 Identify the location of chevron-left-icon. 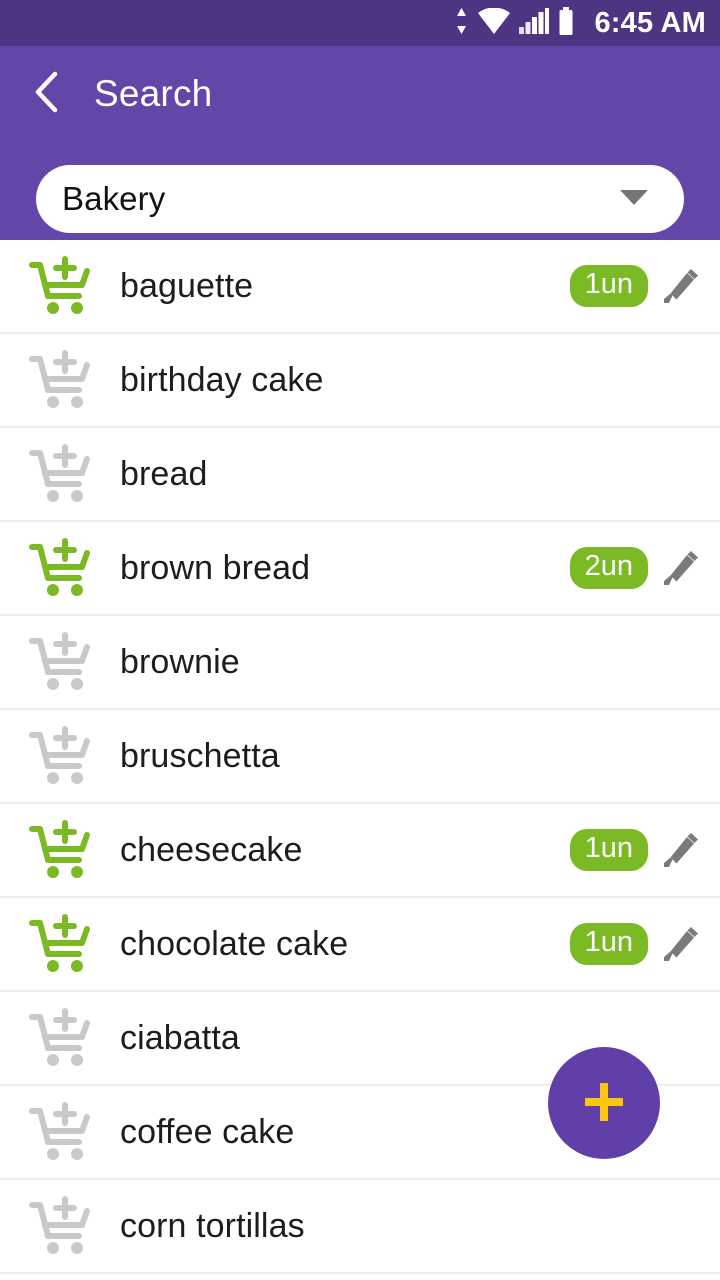
(47, 94).